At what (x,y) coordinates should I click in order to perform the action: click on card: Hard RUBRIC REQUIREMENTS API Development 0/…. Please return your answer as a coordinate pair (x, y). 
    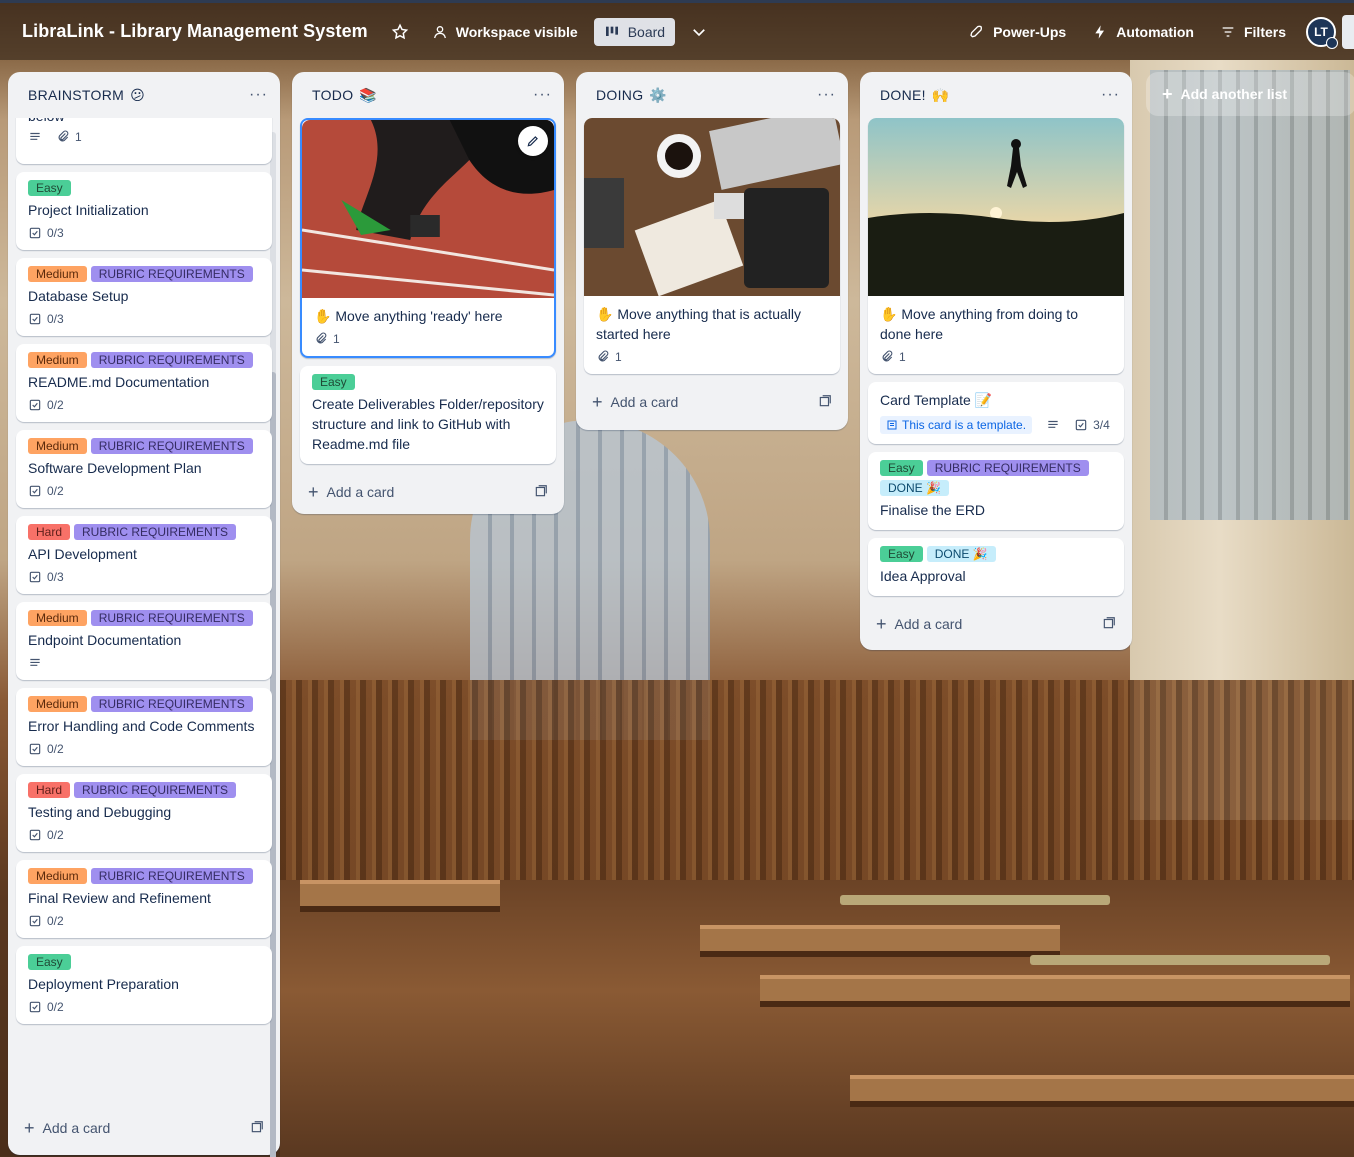
    Looking at the image, I should click on (144, 555).